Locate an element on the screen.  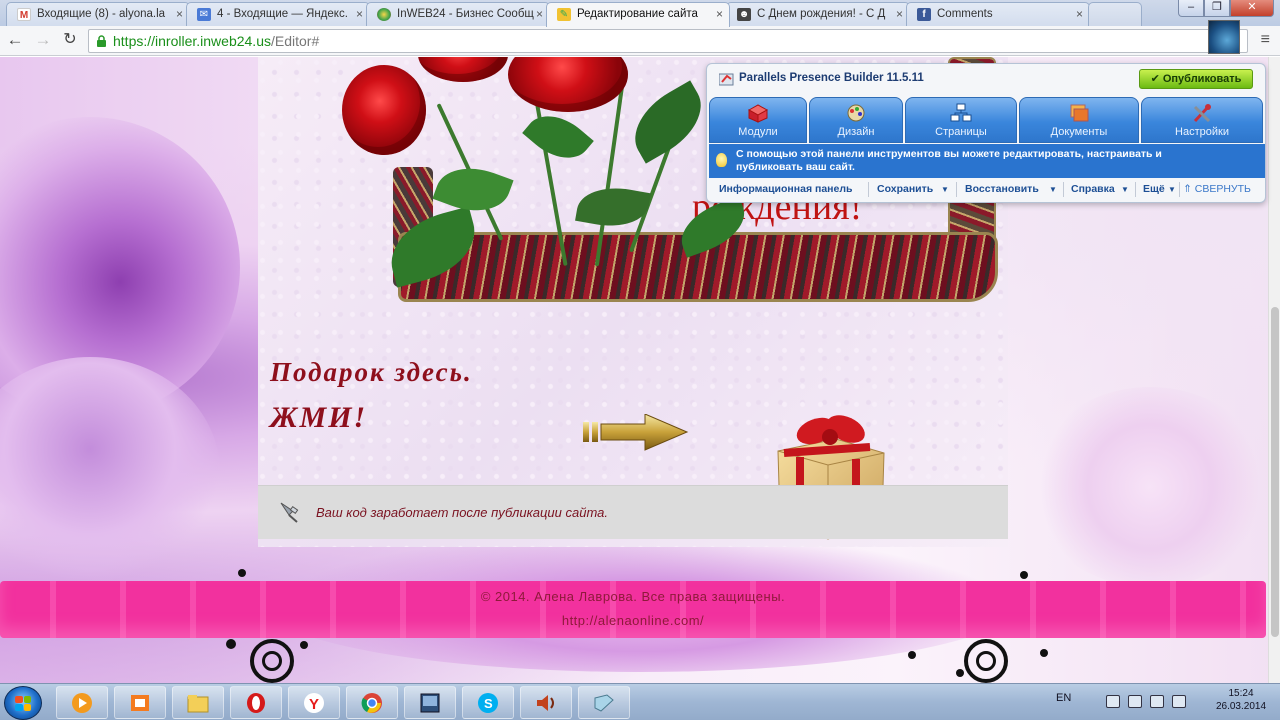
maximize-button: ❐ is located at coordinates (1217, 8).